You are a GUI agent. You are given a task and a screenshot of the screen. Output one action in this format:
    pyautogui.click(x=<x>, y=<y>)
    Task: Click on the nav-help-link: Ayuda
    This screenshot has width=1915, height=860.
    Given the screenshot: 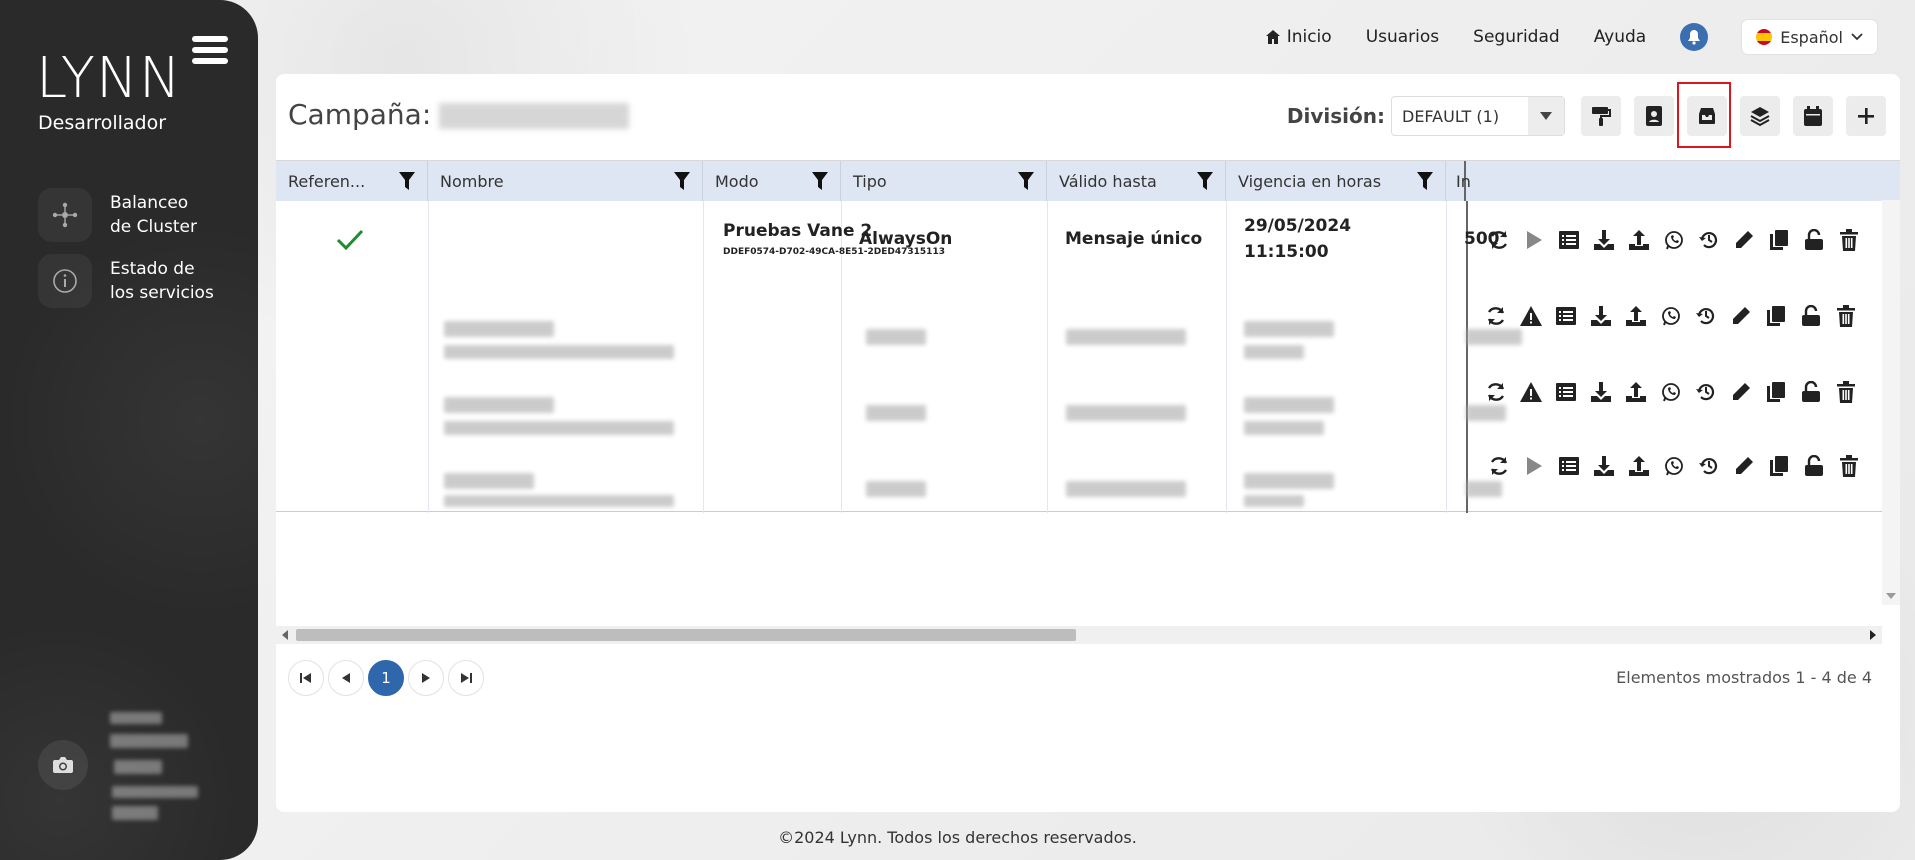 What is the action you would take?
    pyautogui.click(x=1620, y=37)
    